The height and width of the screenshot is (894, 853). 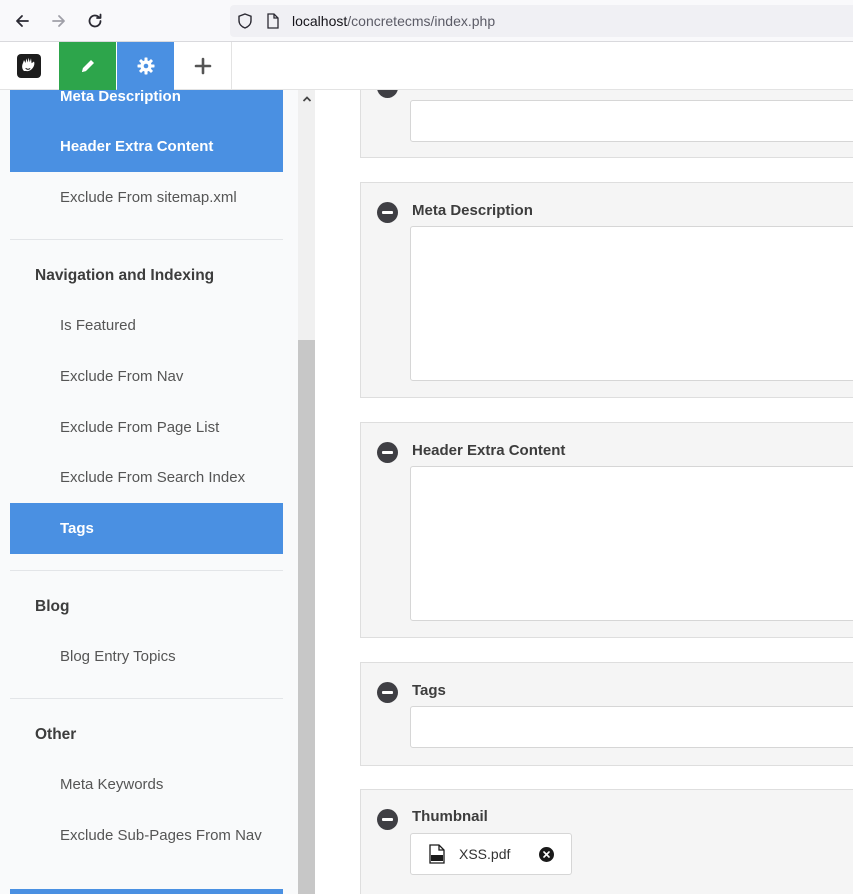 What do you see at coordinates (450, 816) in the screenshot?
I see `panel-title: Thumbnail` at bounding box center [450, 816].